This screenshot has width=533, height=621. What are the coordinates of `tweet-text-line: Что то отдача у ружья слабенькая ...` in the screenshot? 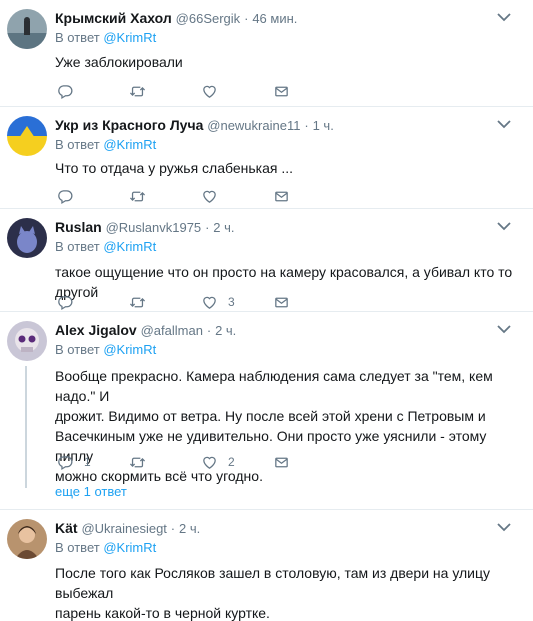 It's located at (174, 168).